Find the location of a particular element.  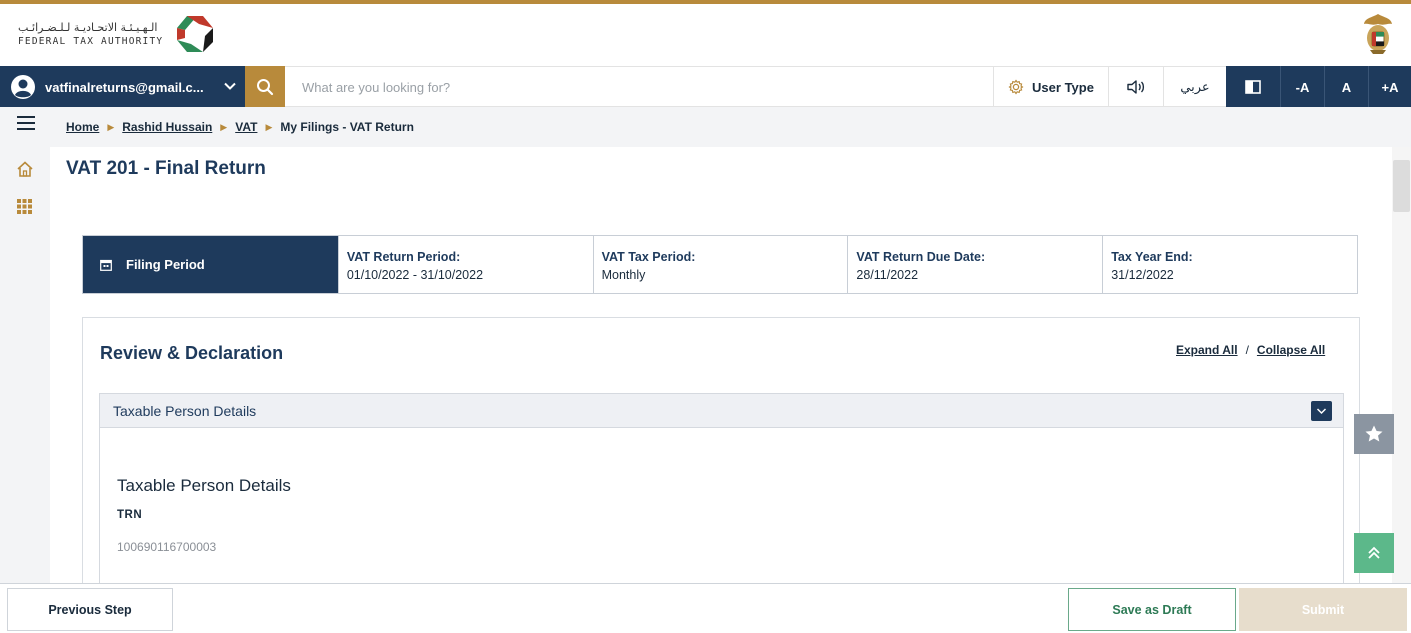

double-chevron-up-icon is located at coordinates (1374, 552).